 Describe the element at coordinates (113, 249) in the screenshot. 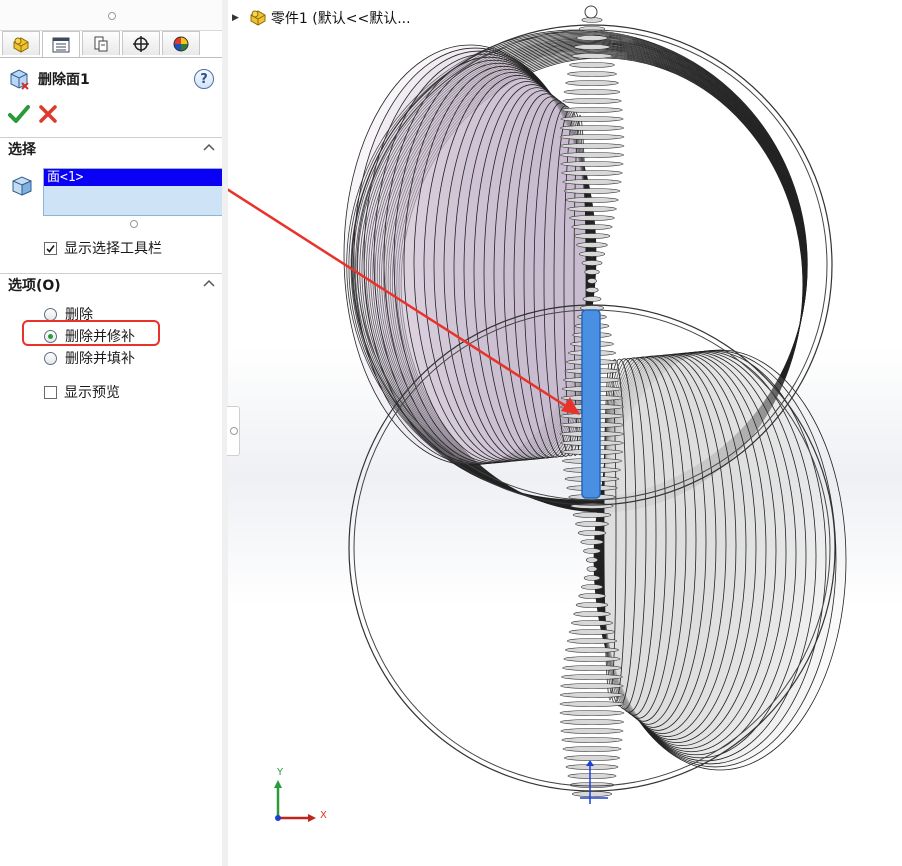

I see `show-selection-toolbar-label: 显示选择工具栏` at that location.